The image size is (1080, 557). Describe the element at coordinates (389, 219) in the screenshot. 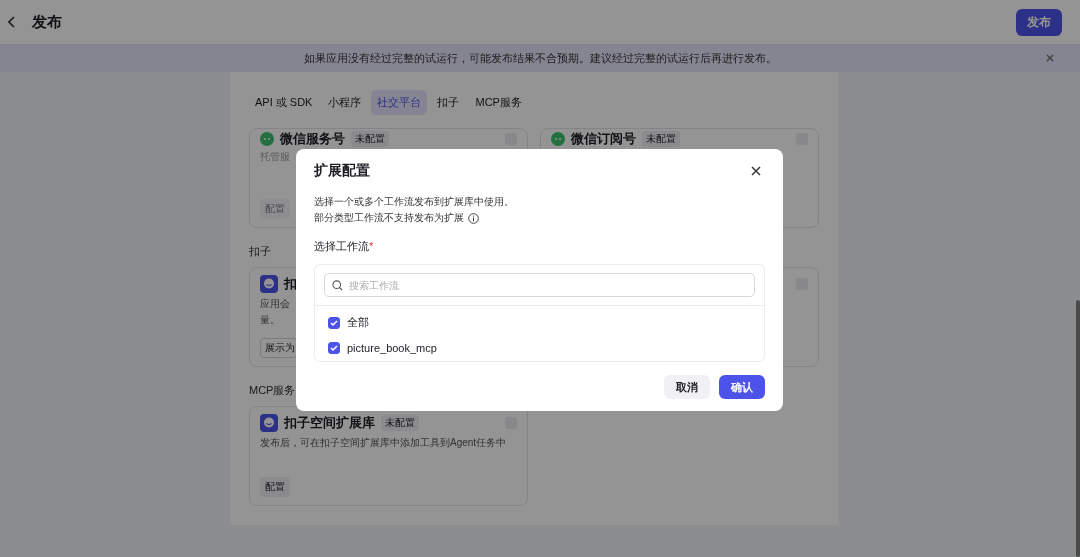

I see `dialog-description: 部分类型工作流不支持发布为扩展` at that location.